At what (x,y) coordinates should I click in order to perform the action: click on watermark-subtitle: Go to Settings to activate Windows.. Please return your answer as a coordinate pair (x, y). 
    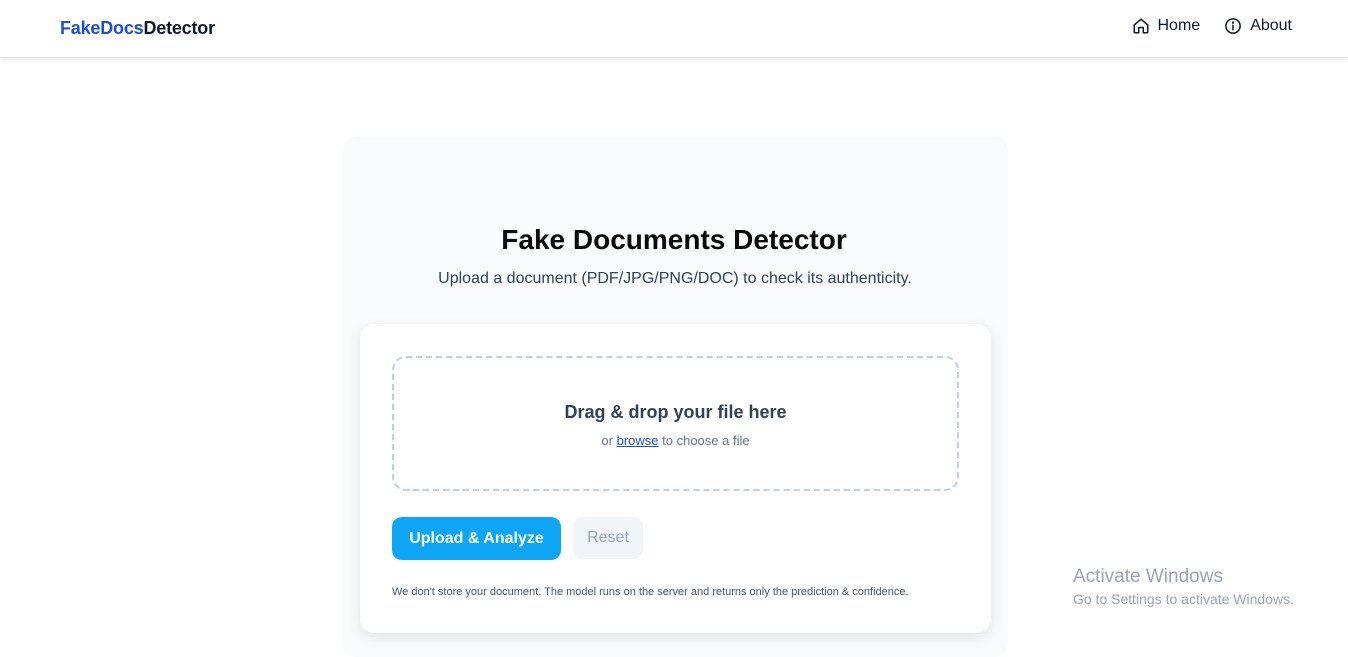
    Looking at the image, I should click on (1183, 599).